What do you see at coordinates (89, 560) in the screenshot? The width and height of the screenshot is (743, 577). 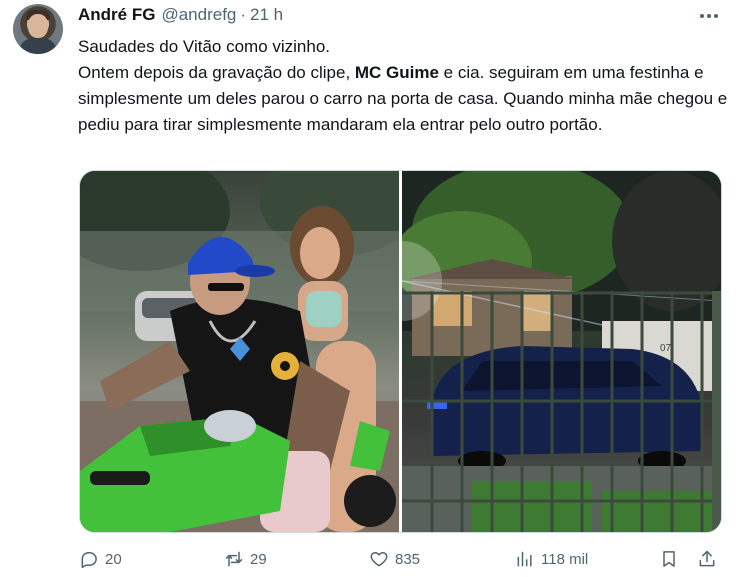 I see `comment-icon` at bounding box center [89, 560].